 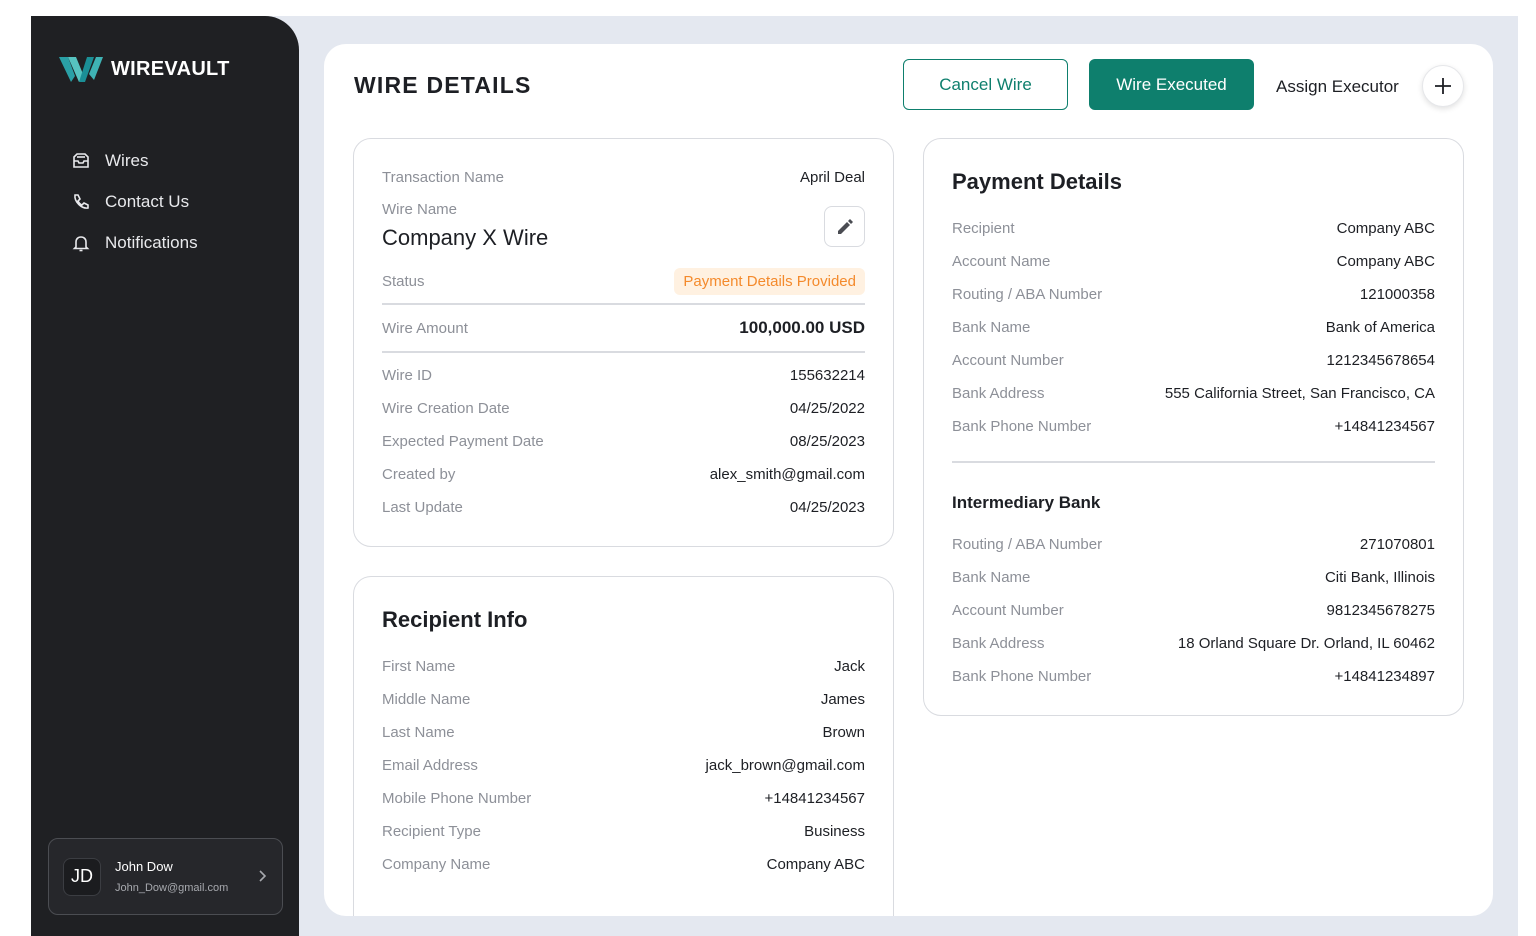 What do you see at coordinates (802, 327) in the screenshot?
I see `wire-amount-value: 100,000.00 USD` at bounding box center [802, 327].